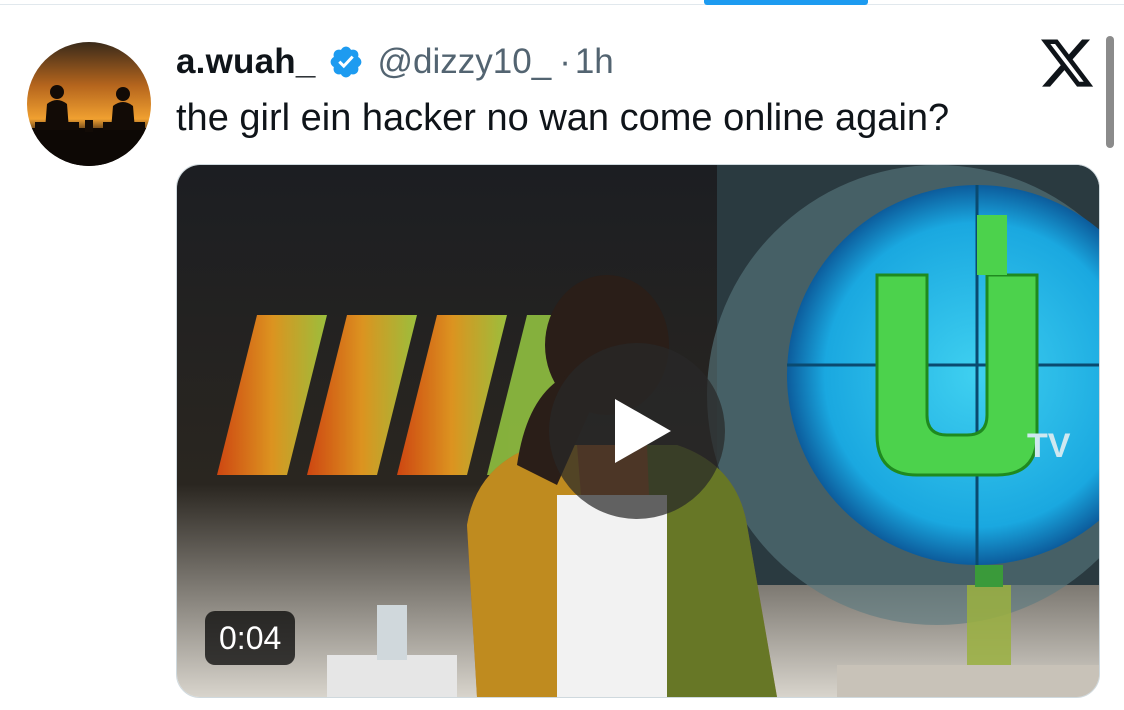  Describe the element at coordinates (1067, 63) in the screenshot. I see `x-logo-icon` at that location.